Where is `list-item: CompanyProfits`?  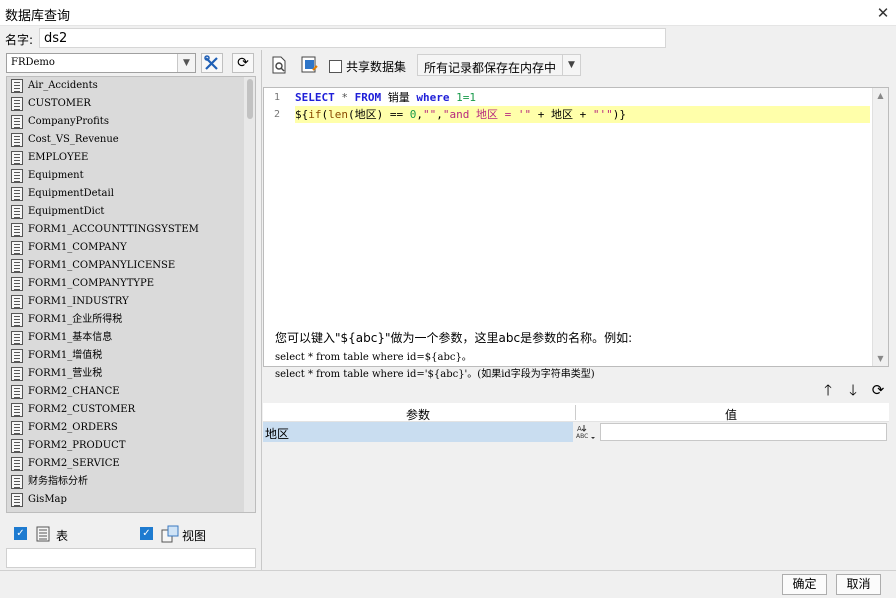
list-item: CompanyProfits is located at coordinates (131, 122).